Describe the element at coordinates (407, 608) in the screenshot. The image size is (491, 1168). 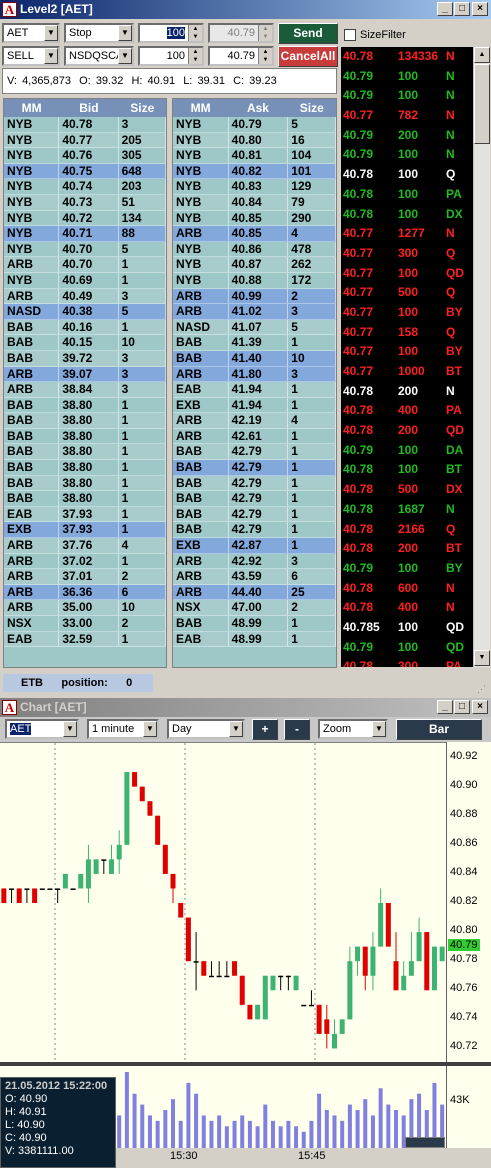
I see `tape-row: 40.78 400 N` at that location.